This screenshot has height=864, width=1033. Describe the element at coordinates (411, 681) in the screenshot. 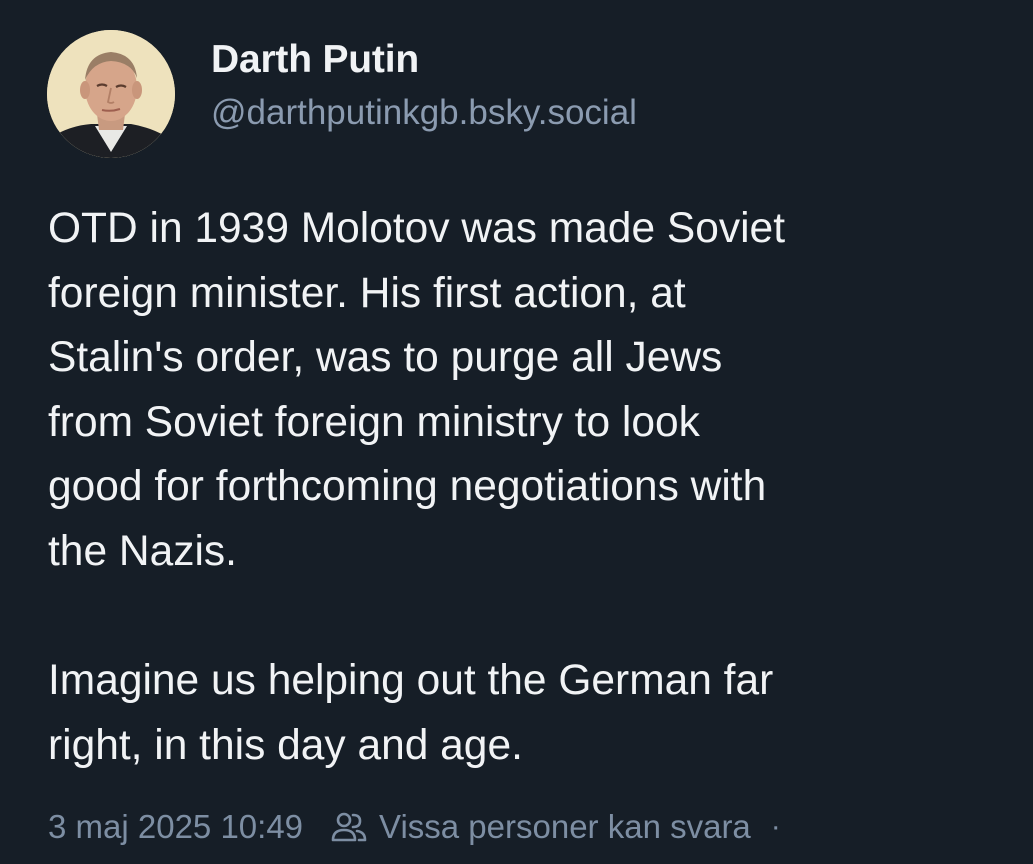

I see `post-text-line: Imagine us helping out the German far` at that location.